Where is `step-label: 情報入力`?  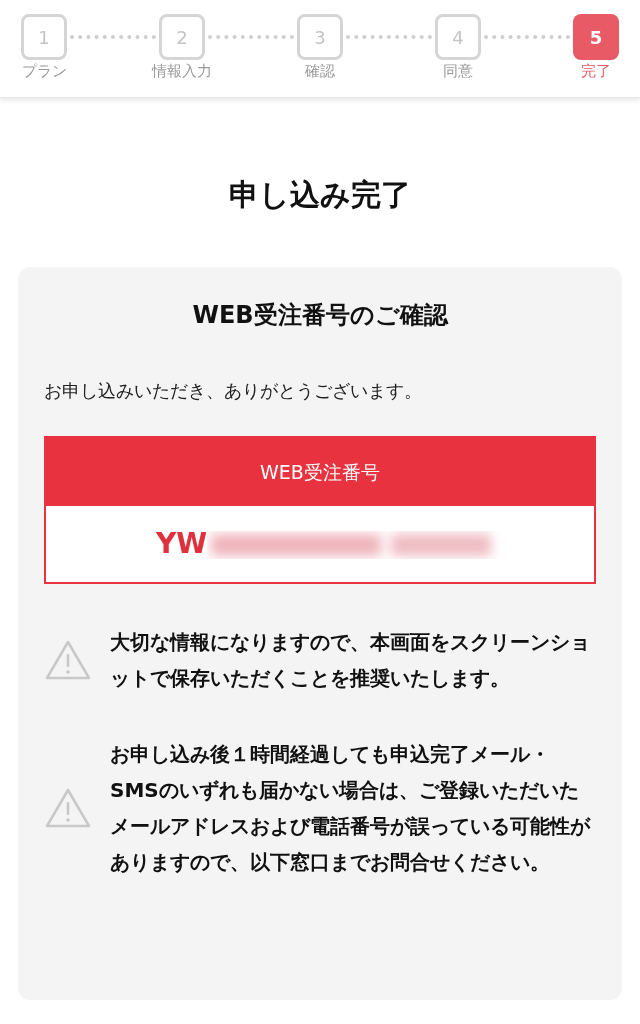 step-label: 情報入力 is located at coordinates (182, 71).